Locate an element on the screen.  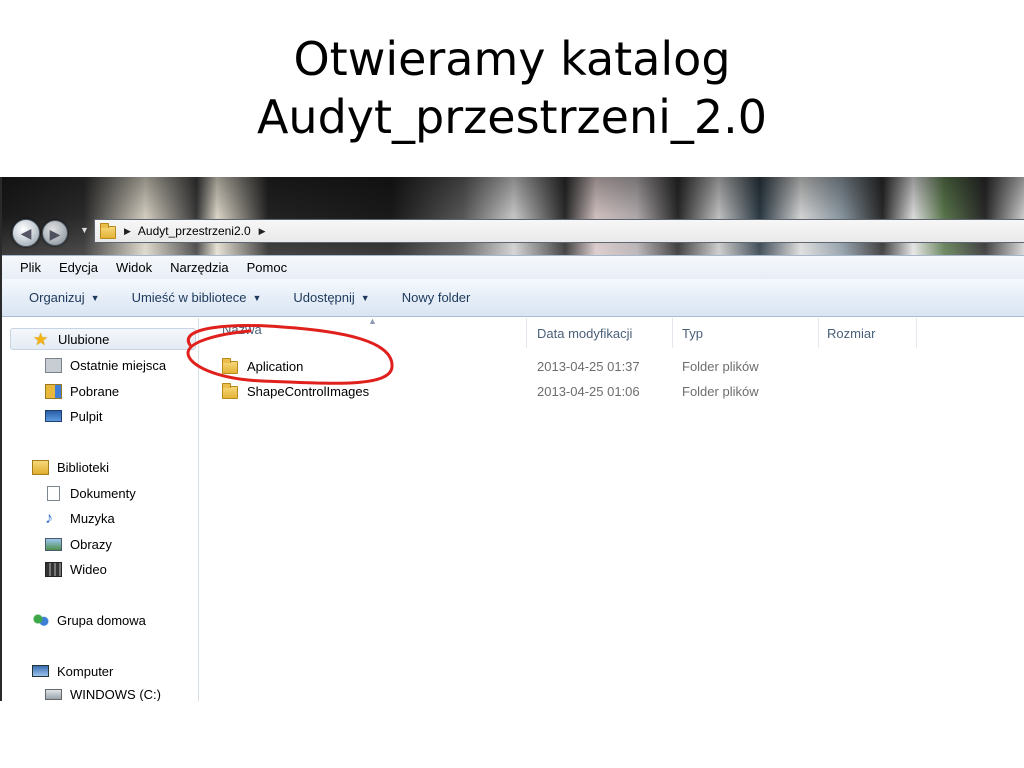
file-name-cell: ShapeControlImages is located at coordinates (295, 391).